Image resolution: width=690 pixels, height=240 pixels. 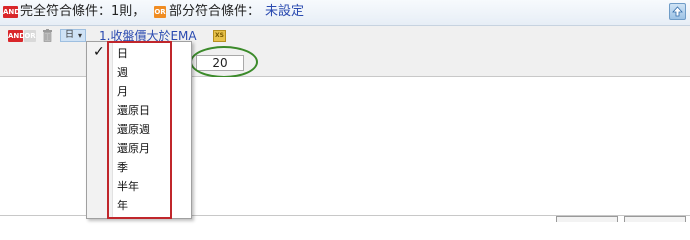 What do you see at coordinates (139, 148) in the screenshot?
I see `menu-item-adjusted-month: 還原月` at bounding box center [139, 148].